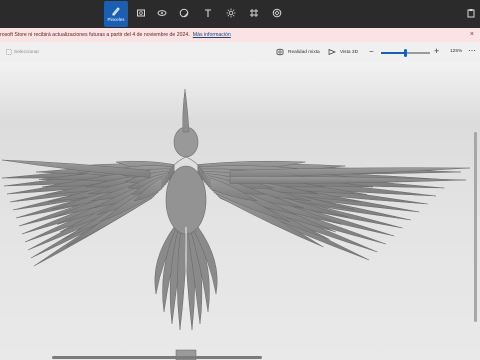  I want to click on 3d-shapes-tool, so click(162, 13).